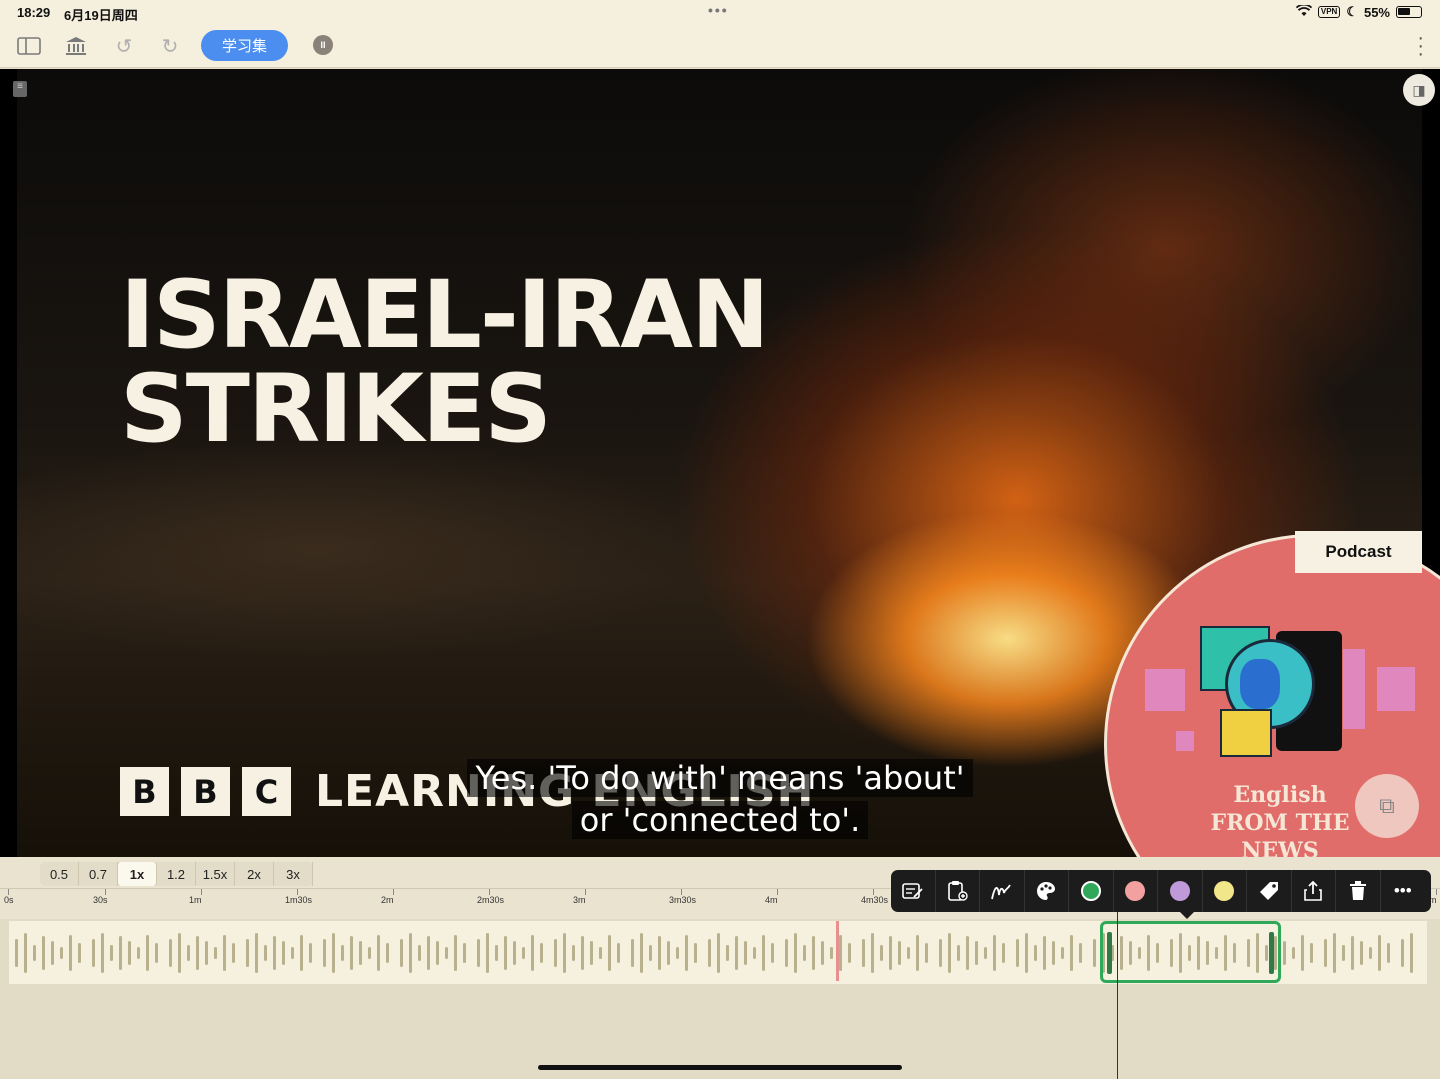 The image size is (1440, 1079). What do you see at coordinates (1180, 891) in the screenshot?
I see `color-purple-swatch` at bounding box center [1180, 891].